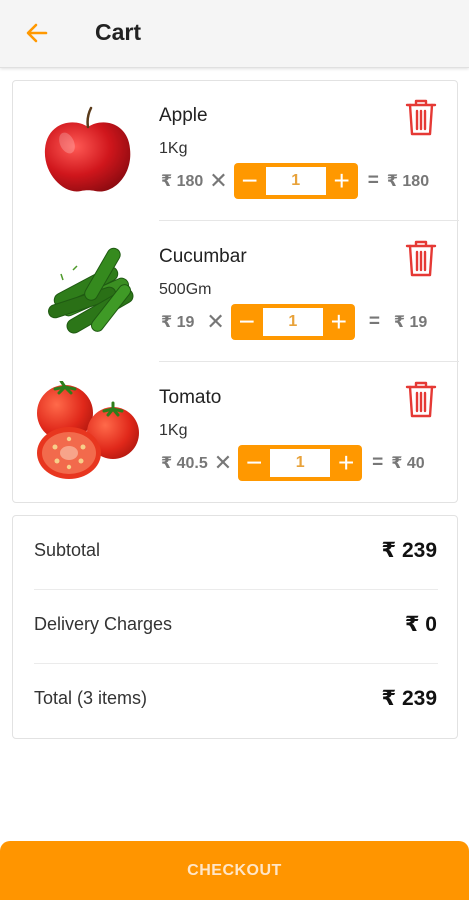 The image size is (469, 900). I want to click on item-name: Tomato, so click(190, 397).